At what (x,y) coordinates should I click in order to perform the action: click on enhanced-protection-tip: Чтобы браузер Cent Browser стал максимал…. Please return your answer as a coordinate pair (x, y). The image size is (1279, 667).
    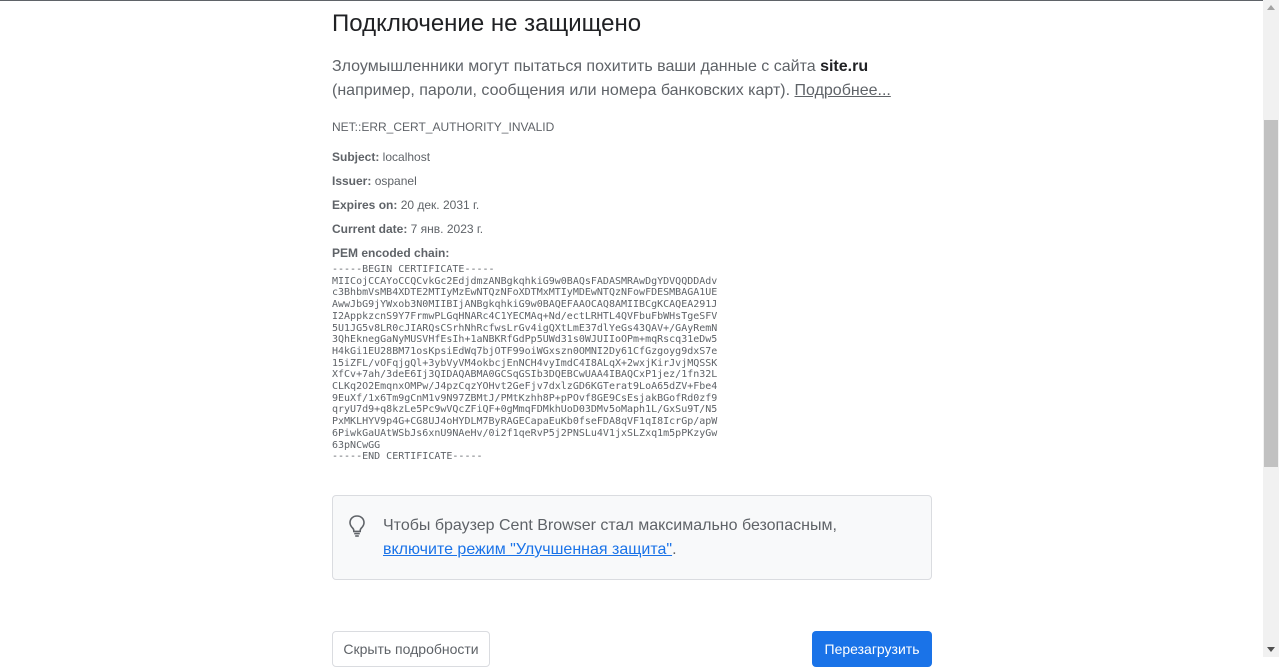
    Looking at the image, I should click on (632, 537).